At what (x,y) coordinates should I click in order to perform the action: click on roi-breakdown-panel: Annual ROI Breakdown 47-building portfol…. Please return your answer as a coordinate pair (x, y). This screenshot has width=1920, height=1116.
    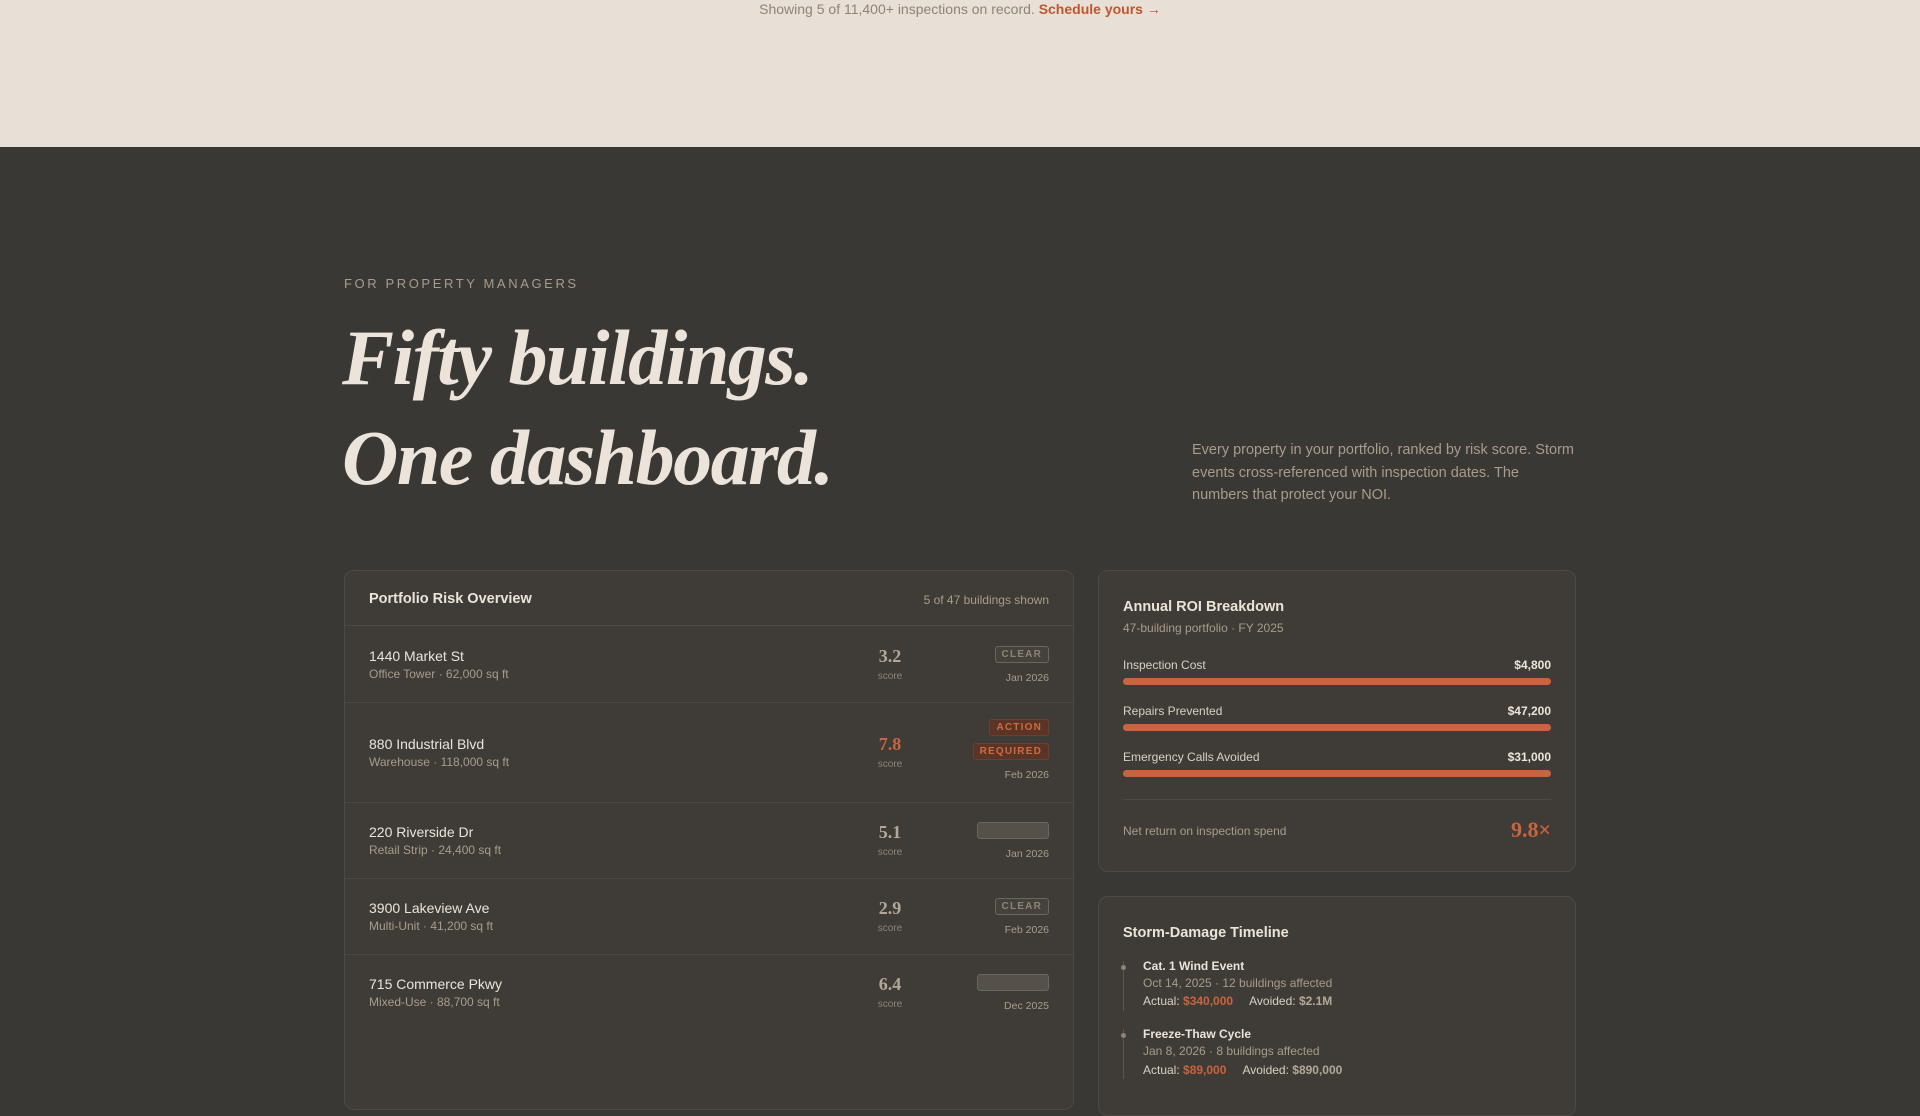
    Looking at the image, I should click on (1337, 721).